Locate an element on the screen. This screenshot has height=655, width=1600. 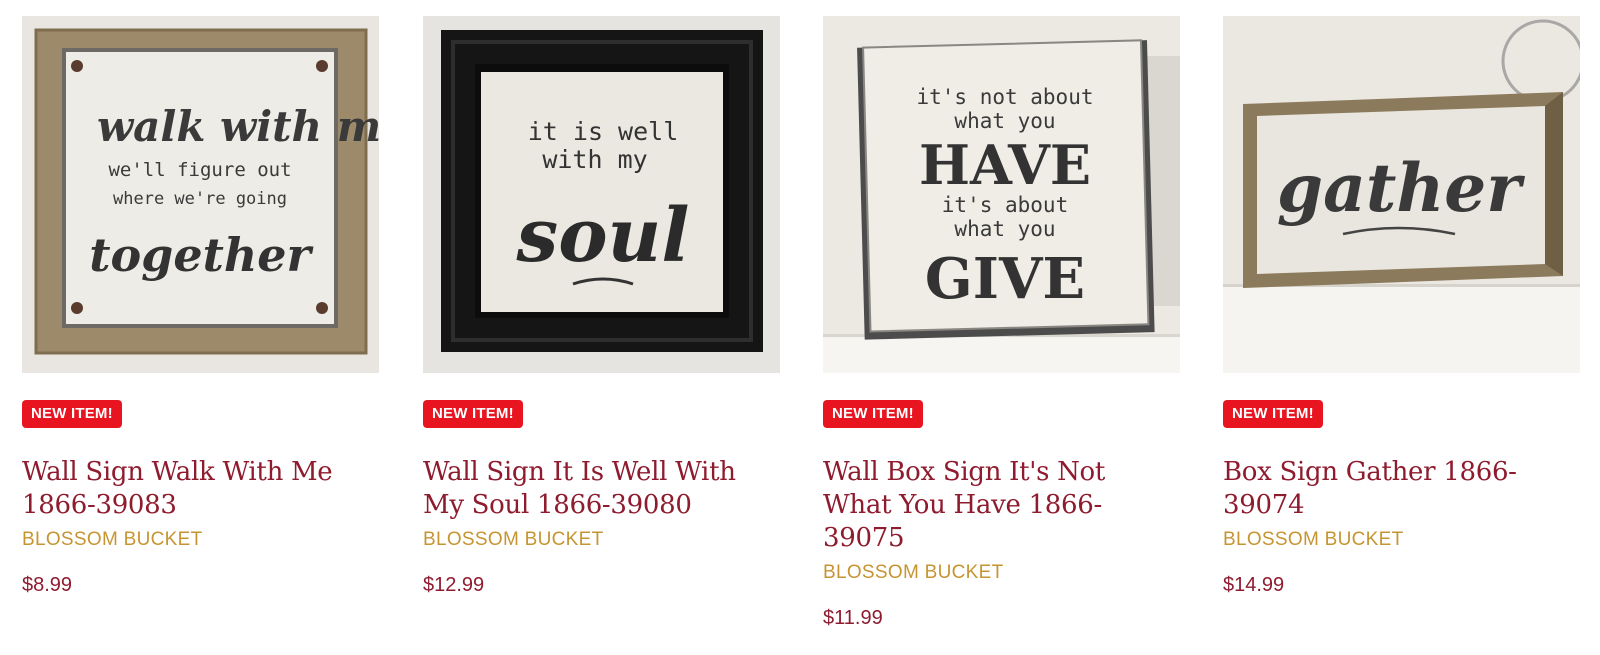
sign-line: it's not about is located at coordinates (1004, 97).